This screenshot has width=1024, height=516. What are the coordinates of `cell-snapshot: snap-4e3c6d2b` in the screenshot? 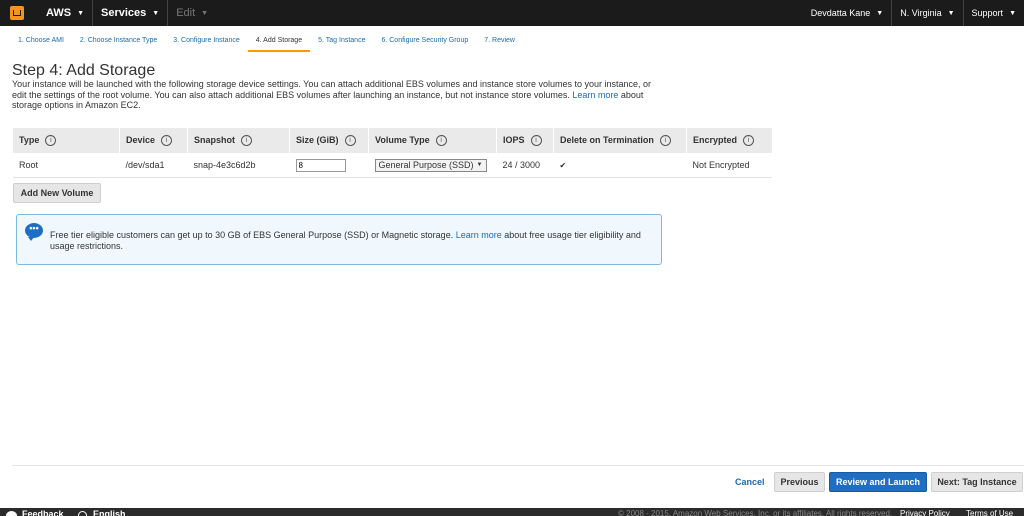 It's located at (238, 165).